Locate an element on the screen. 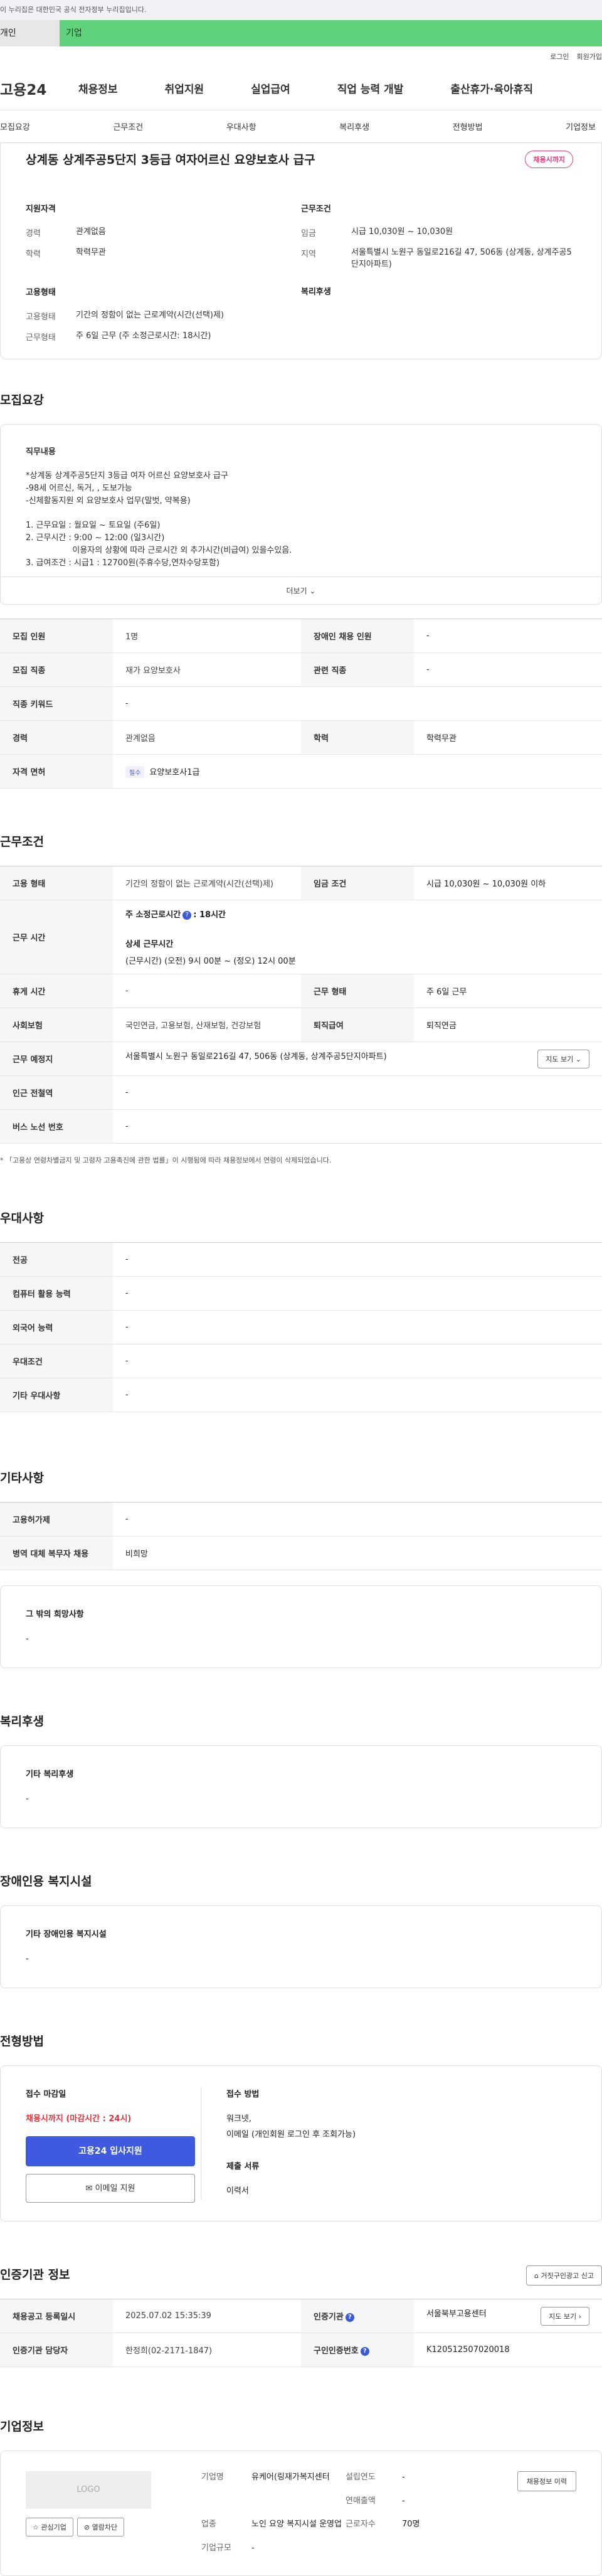 This screenshot has width=602, height=2576. gnb-item-unemployment: 실업급여 is located at coordinates (270, 88).